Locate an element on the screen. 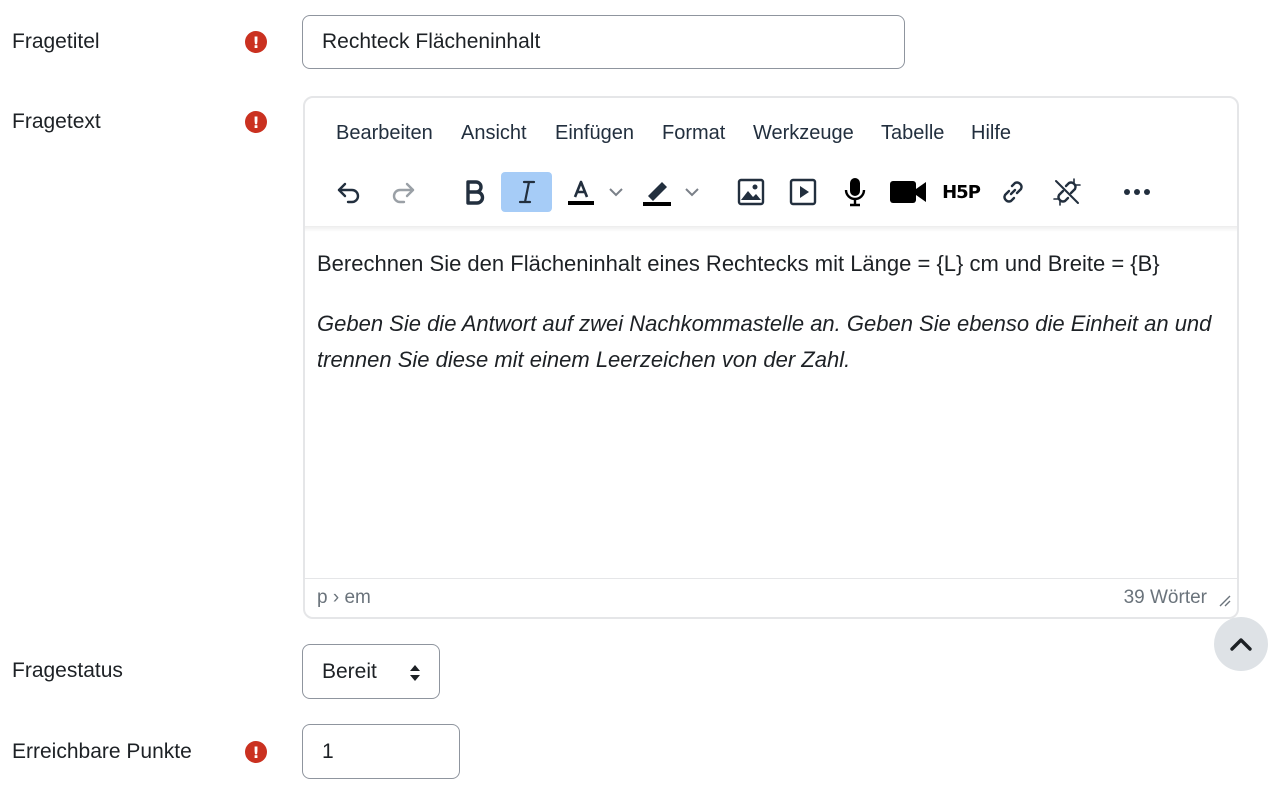 Image resolution: width=1276 pixels, height=788 pixels. highlight-button is located at coordinates (657, 192).